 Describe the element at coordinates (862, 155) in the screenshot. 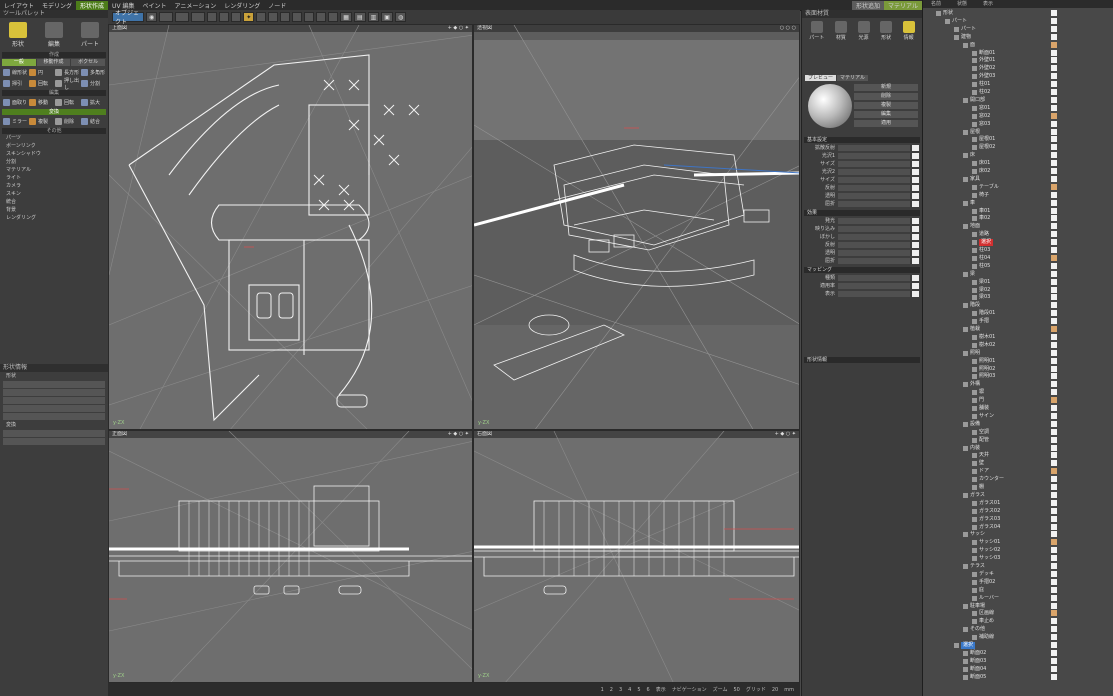

I see `property-row: 光沢1` at that location.